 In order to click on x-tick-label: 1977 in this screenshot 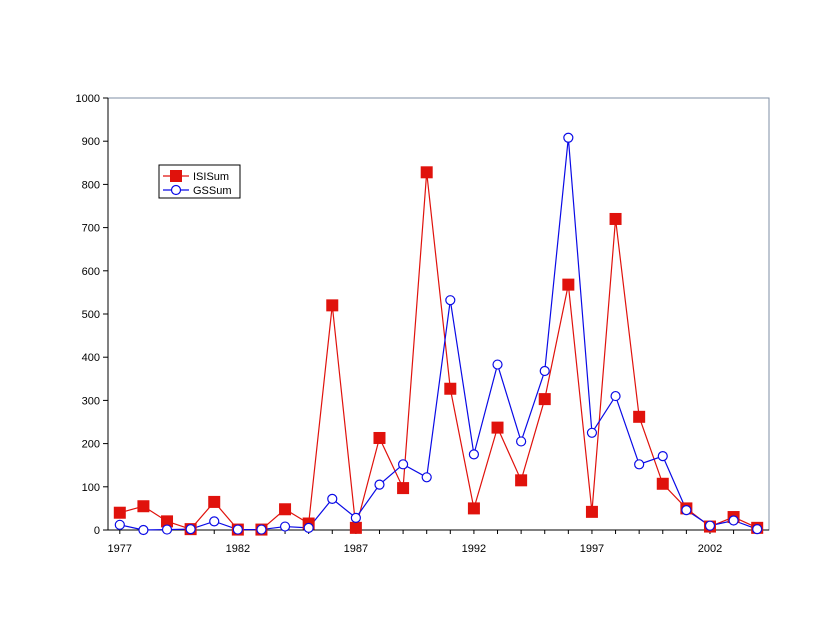, I will do `click(120, 549)`.